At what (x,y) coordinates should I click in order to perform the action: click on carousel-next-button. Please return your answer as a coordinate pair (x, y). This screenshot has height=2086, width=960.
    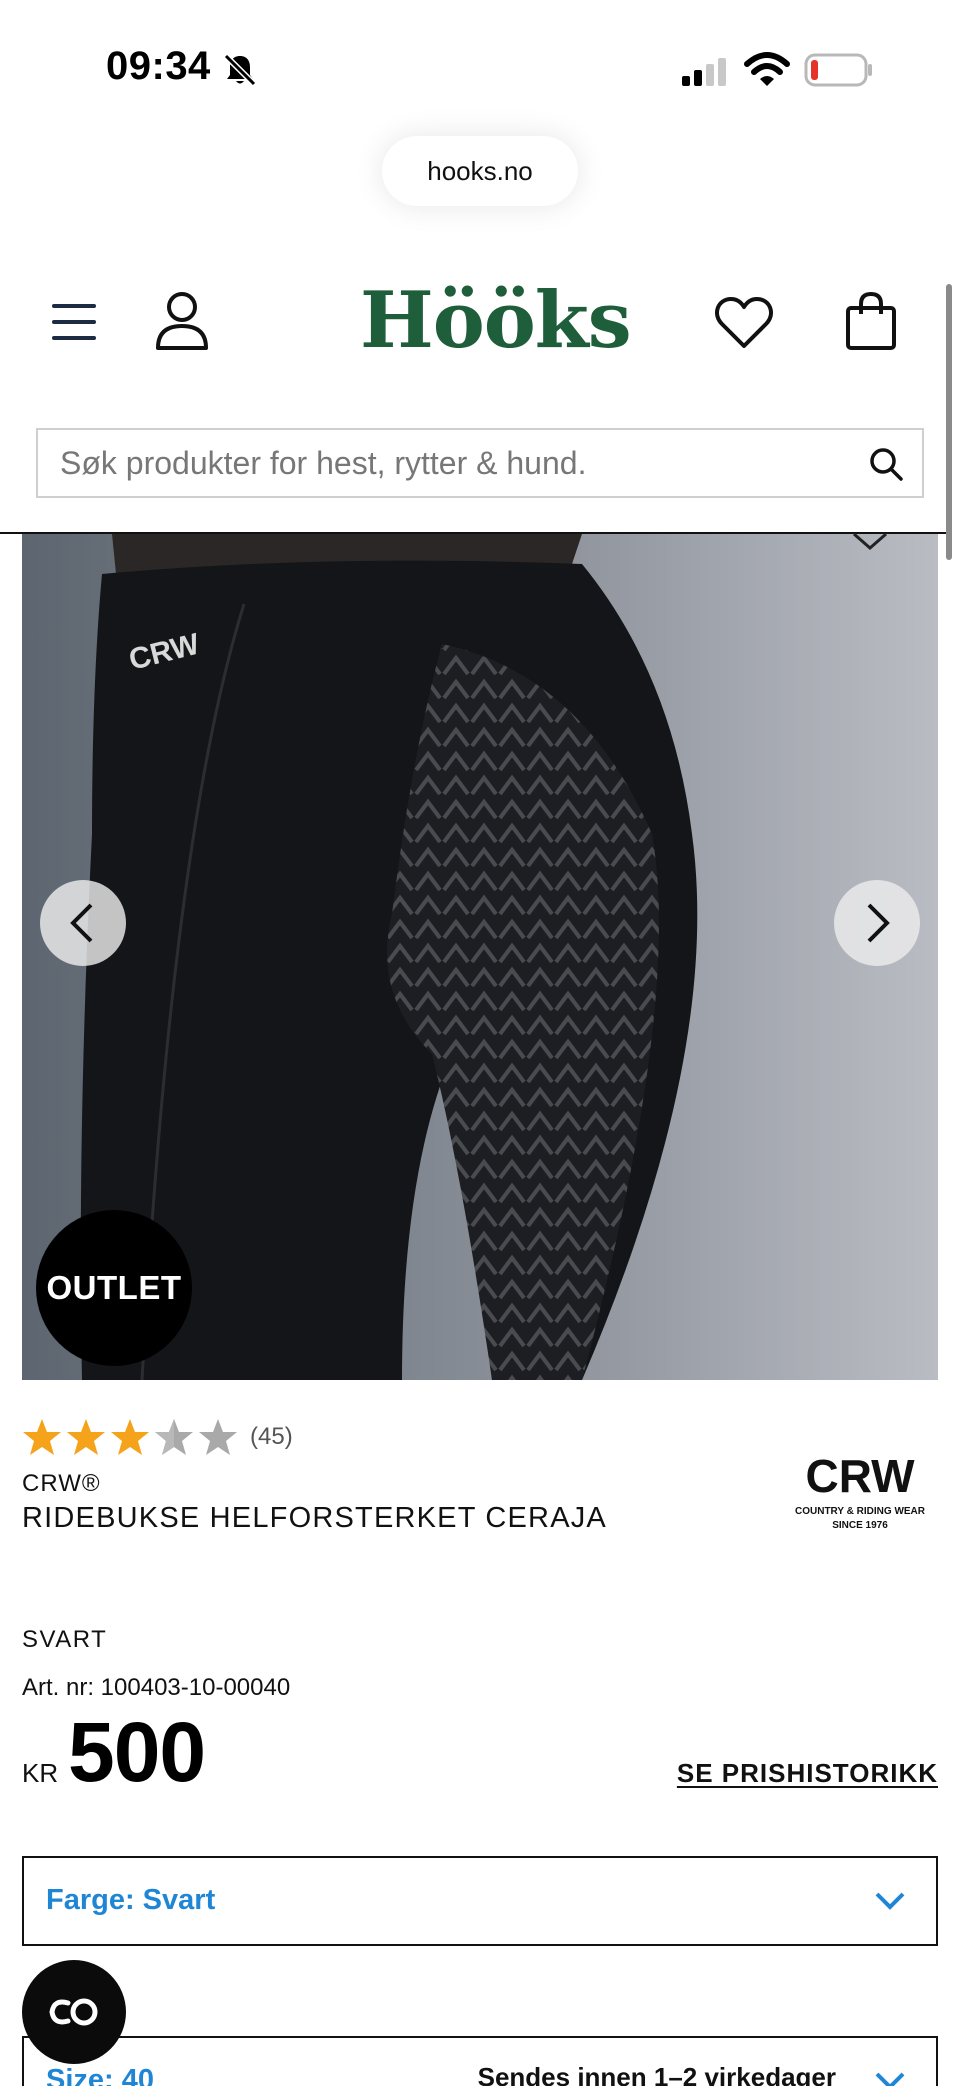
    Looking at the image, I should click on (877, 923).